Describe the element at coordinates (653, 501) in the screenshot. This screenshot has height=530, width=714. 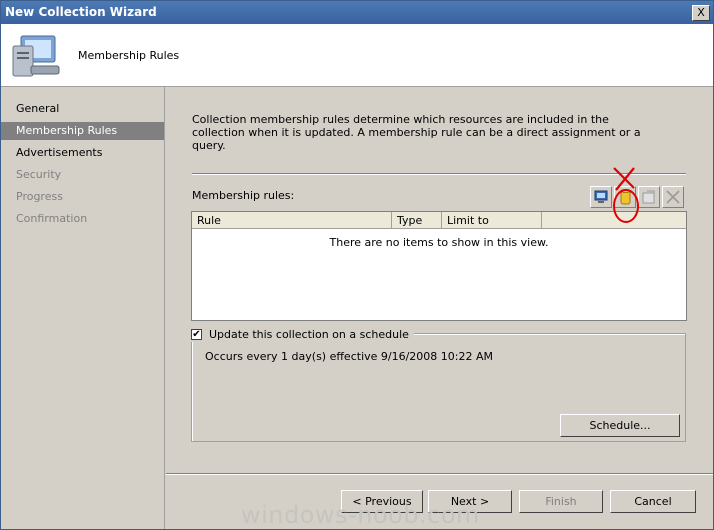
I see `cancel-button: Cancel` at that location.